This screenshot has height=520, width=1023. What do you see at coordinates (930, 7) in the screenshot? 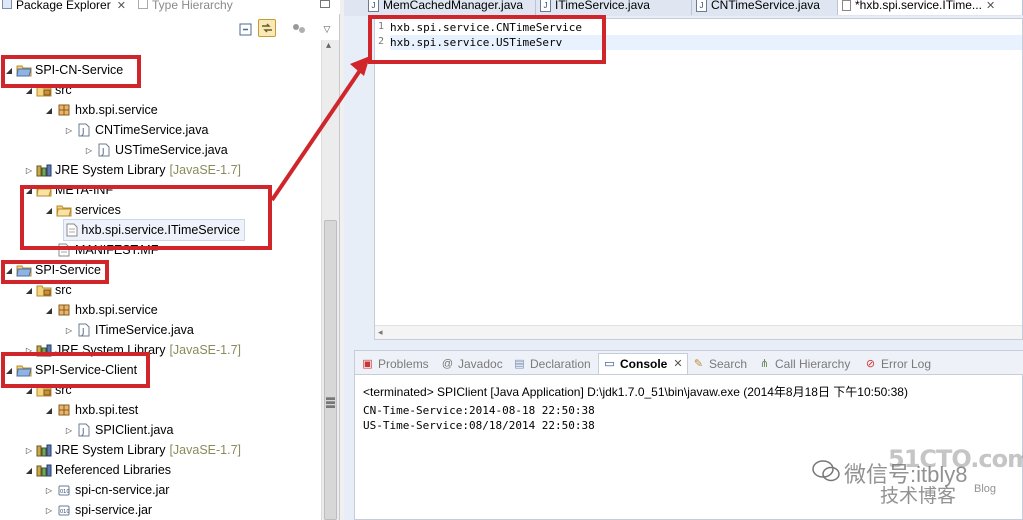
I see `tab-itimeservice-services-file: *hxb.spi.service.ITime... ✕` at bounding box center [930, 7].